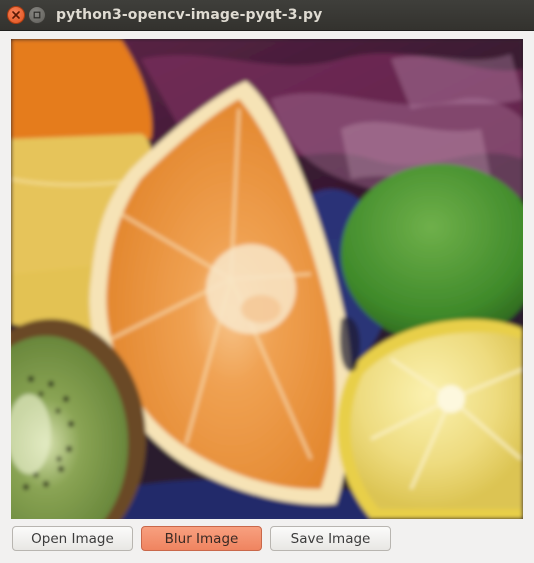 The width and height of the screenshot is (534, 563). Describe the element at coordinates (330, 538) in the screenshot. I see `save-image-button: Save Image` at that location.